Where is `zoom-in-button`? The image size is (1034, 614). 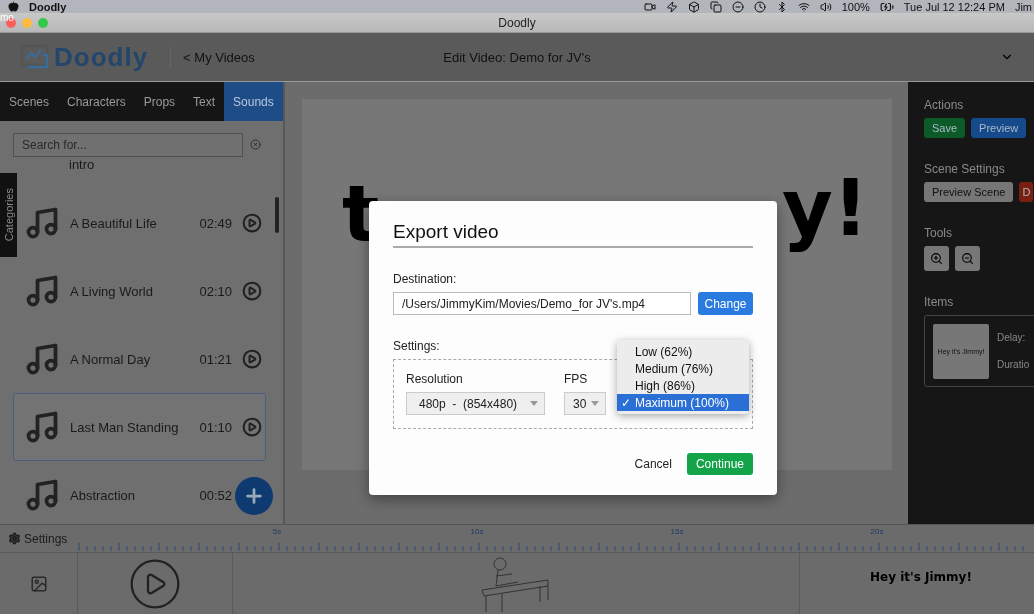 zoom-in-button is located at coordinates (936, 258).